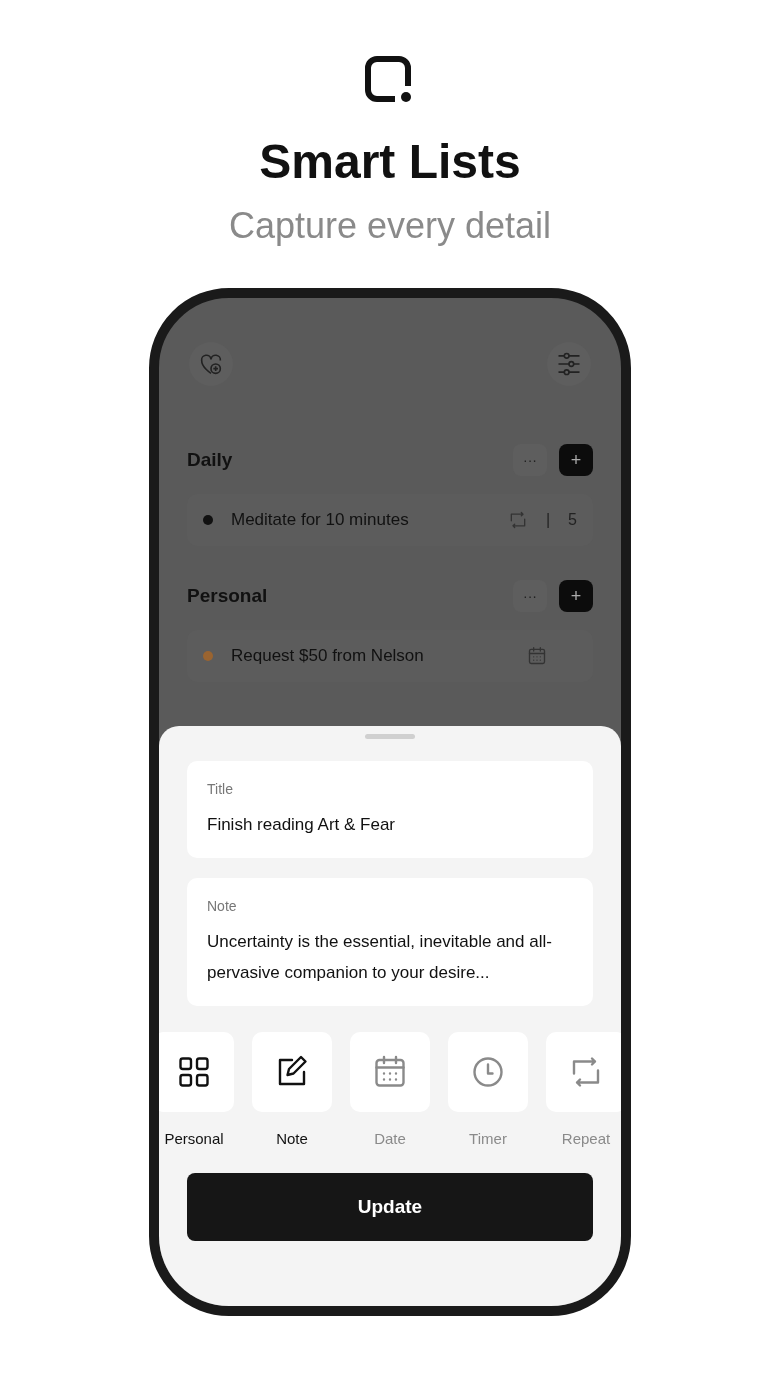  What do you see at coordinates (194, 1138) in the screenshot?
I see `tool-label: Personal` at bounding box center [194, 1138].